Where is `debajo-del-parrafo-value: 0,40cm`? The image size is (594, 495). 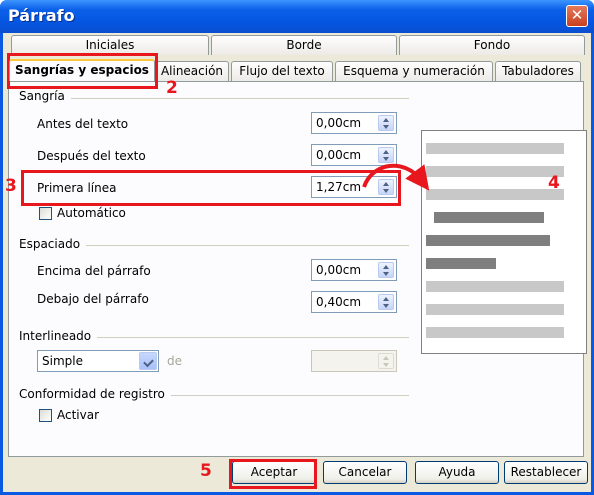
debajo-del-parrafo-value: 0,40cm is located at coordinates (339, 302).